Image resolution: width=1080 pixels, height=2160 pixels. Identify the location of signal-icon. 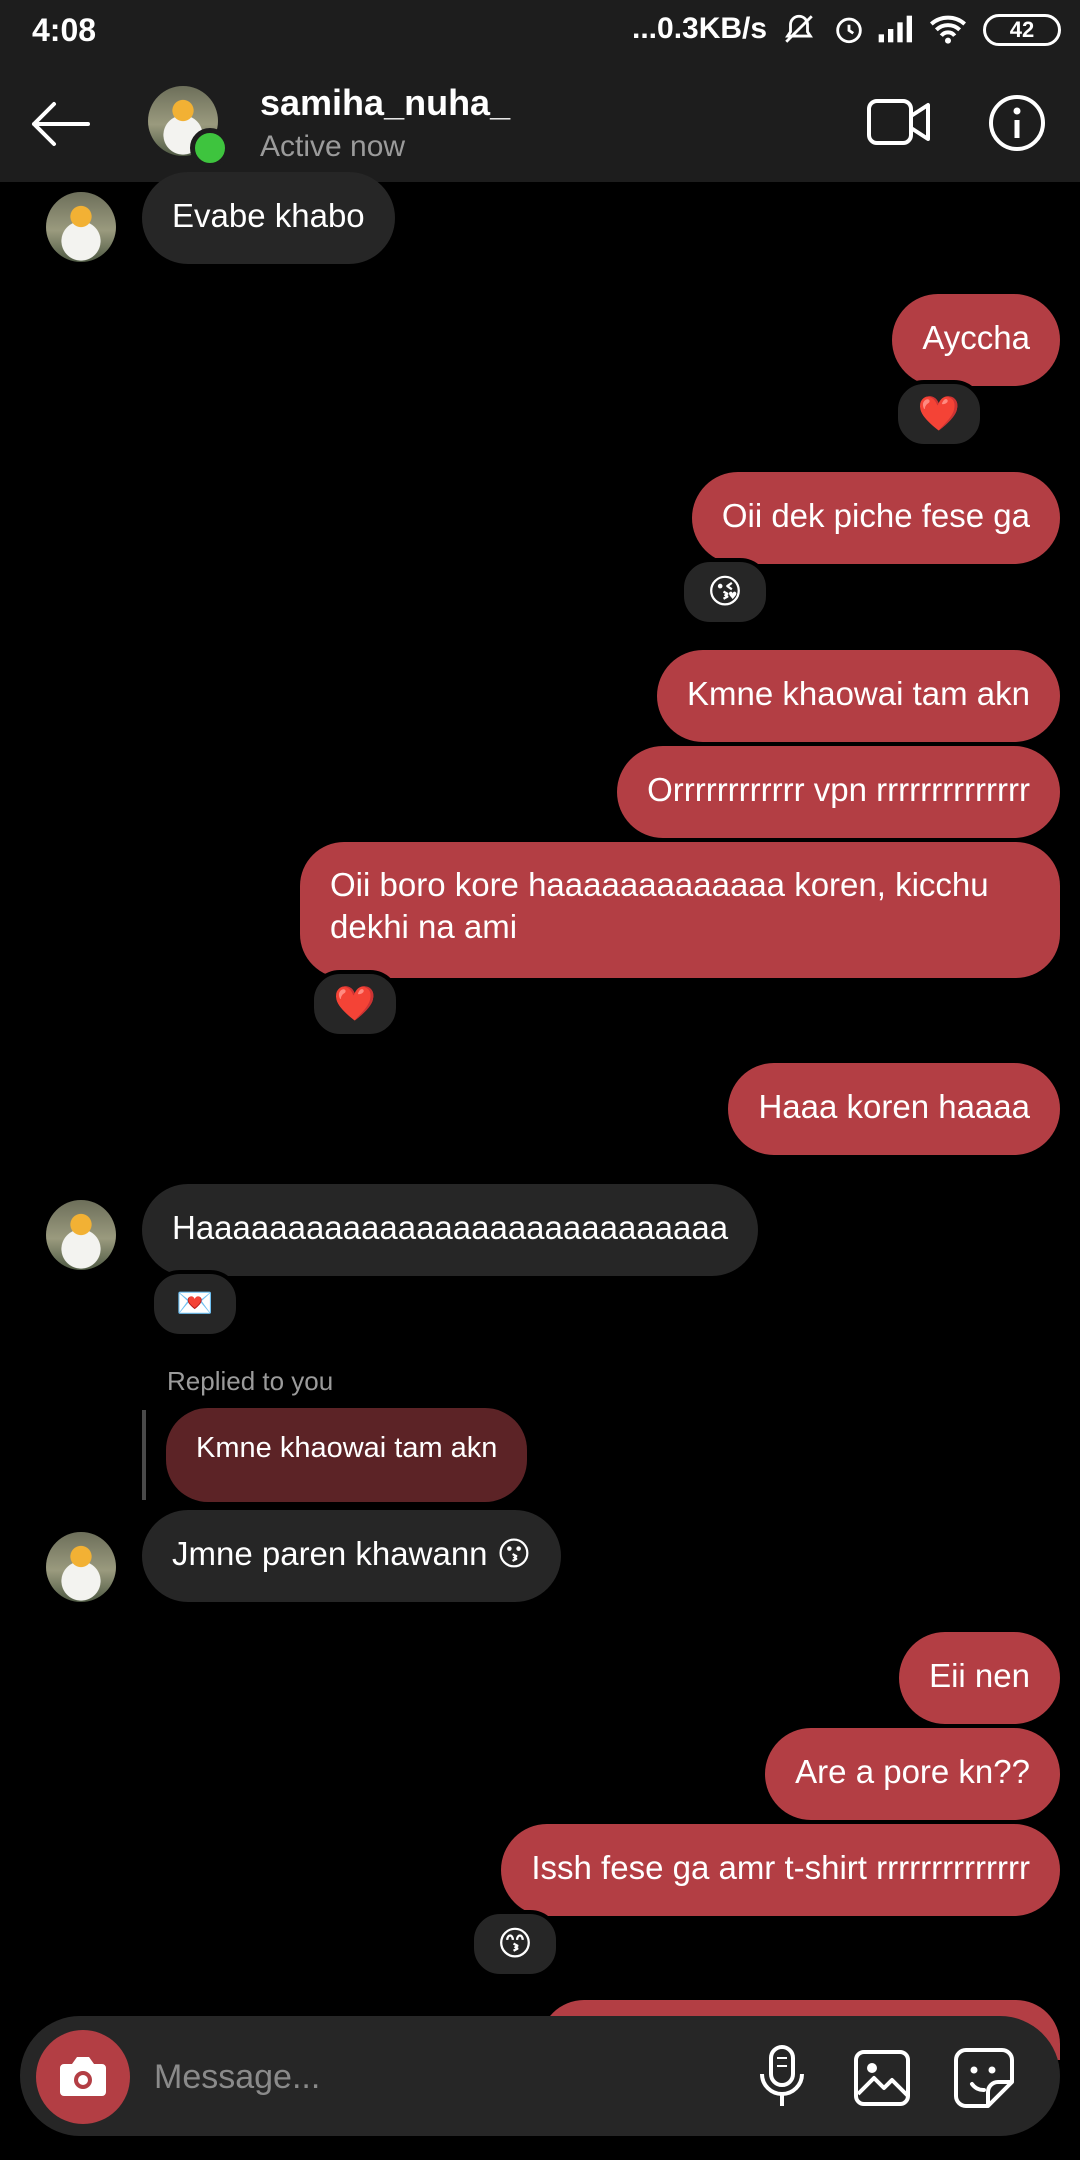
(896, 33).